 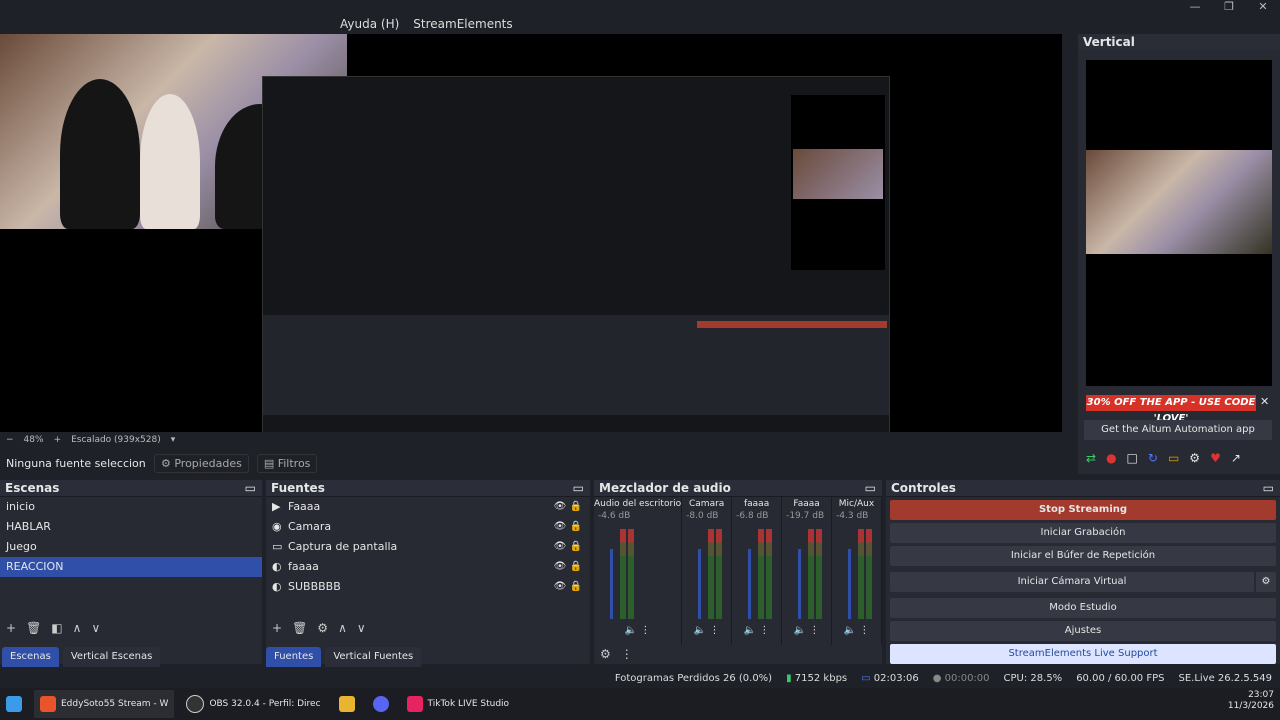 What do you see at coordinates (30, 657) in the screenshot?
I see `tab-scenes: Escenas` at bounding box center [30, 657].